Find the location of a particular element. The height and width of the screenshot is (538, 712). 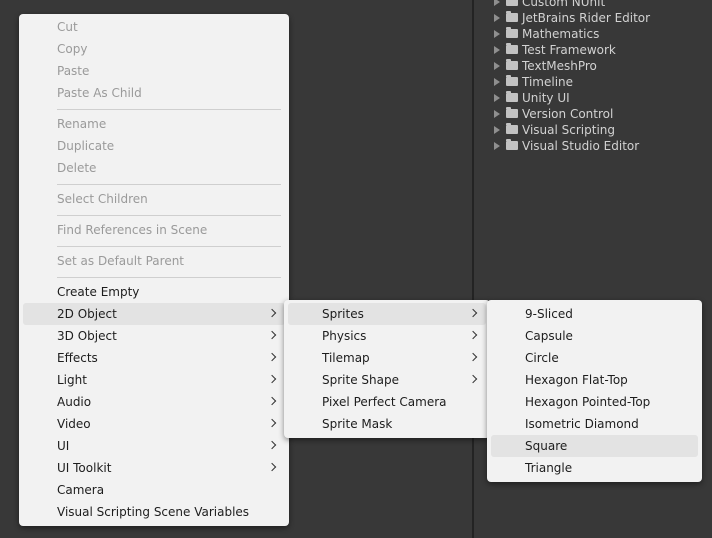

menu-item-find-references: Find References in Scene is located at coordinates (154, 230).